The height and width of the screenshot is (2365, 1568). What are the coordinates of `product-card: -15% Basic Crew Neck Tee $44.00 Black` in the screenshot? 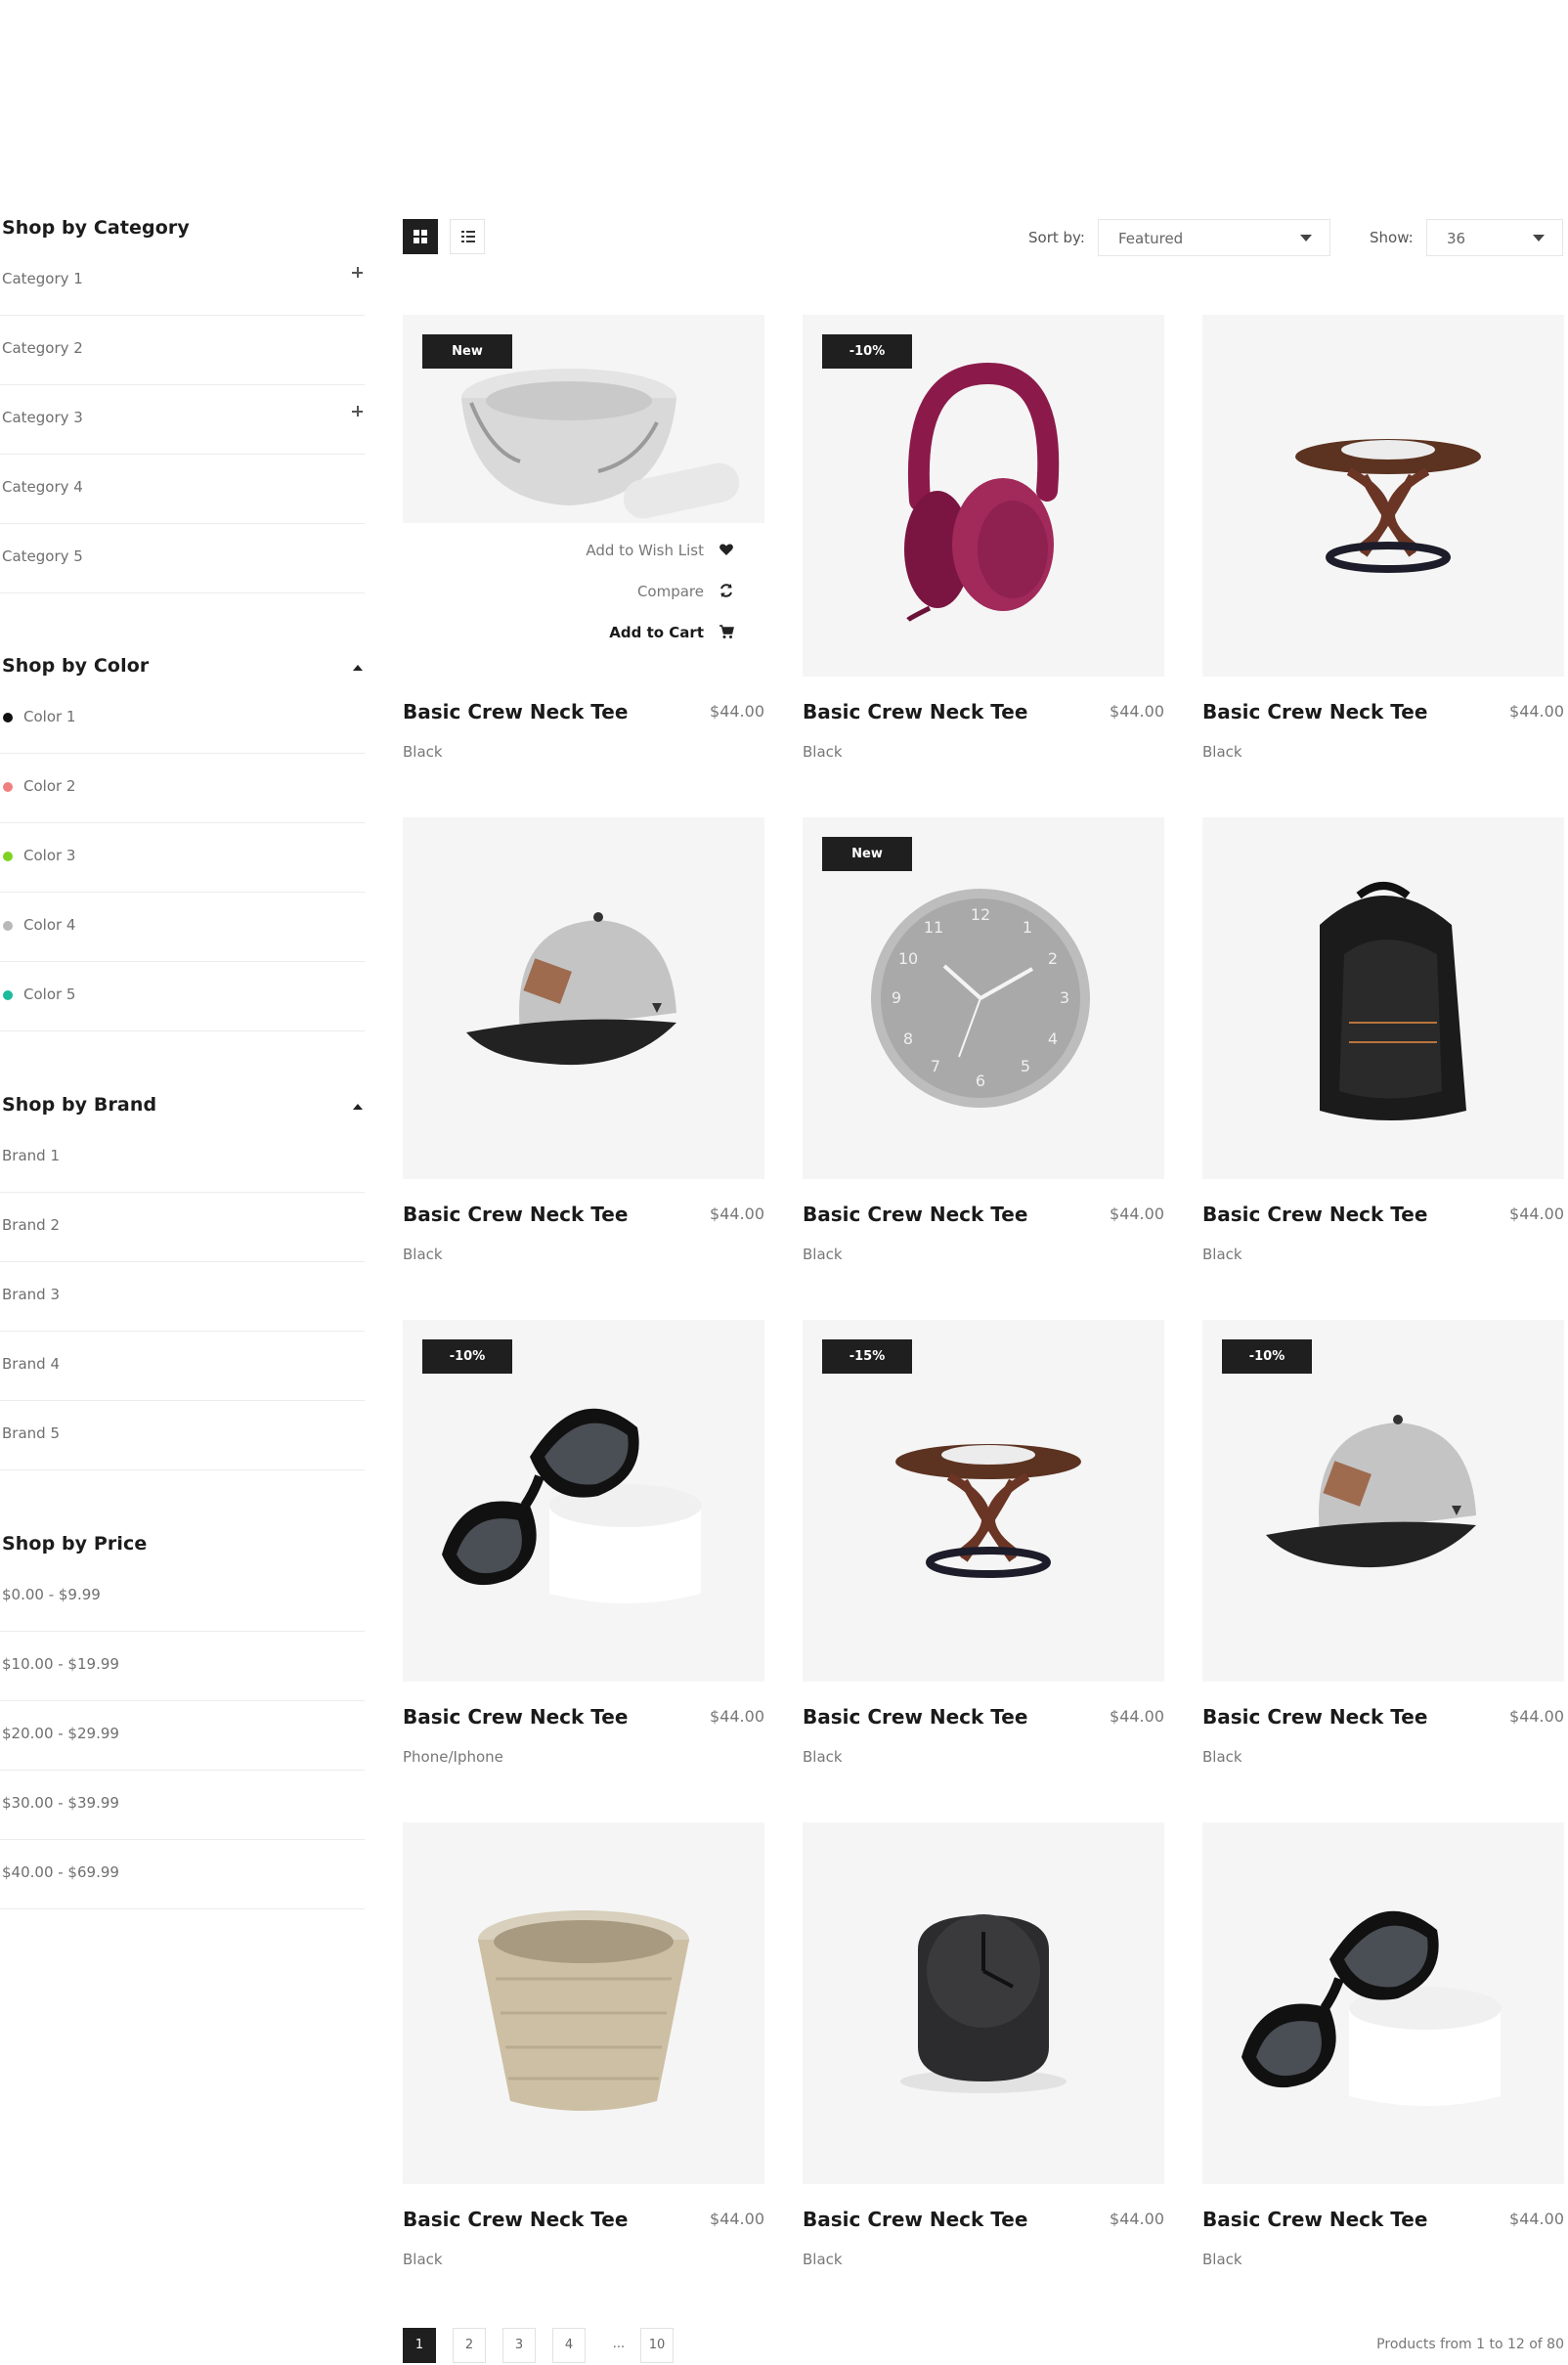 It's located at (983, 1545).